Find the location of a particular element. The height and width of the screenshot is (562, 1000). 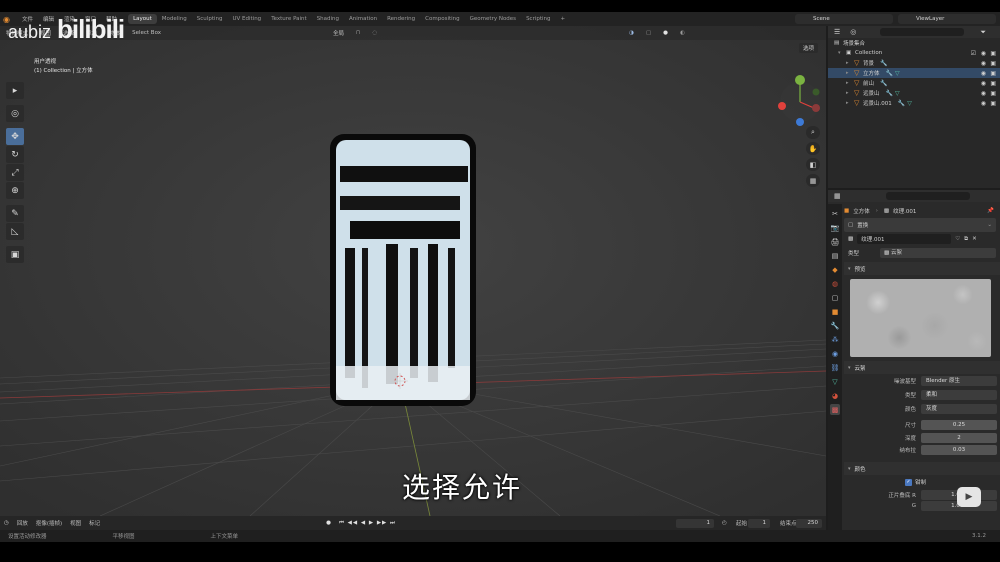

filter-icon: ⏷ is located at coordinates (983, 32).